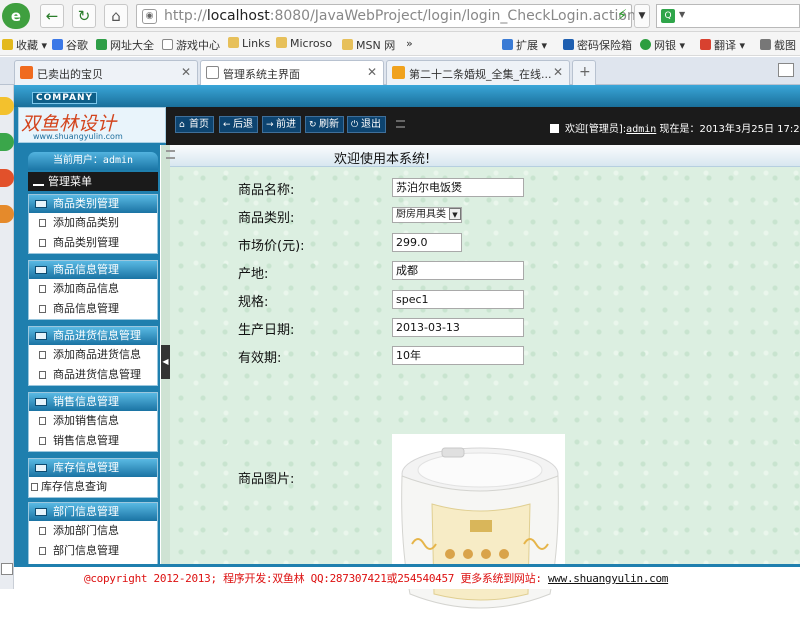  Describe the element at coordinates (24, 45) in the screenshot. I see `bookmark-favorites: 收藏 ▾` at that location.